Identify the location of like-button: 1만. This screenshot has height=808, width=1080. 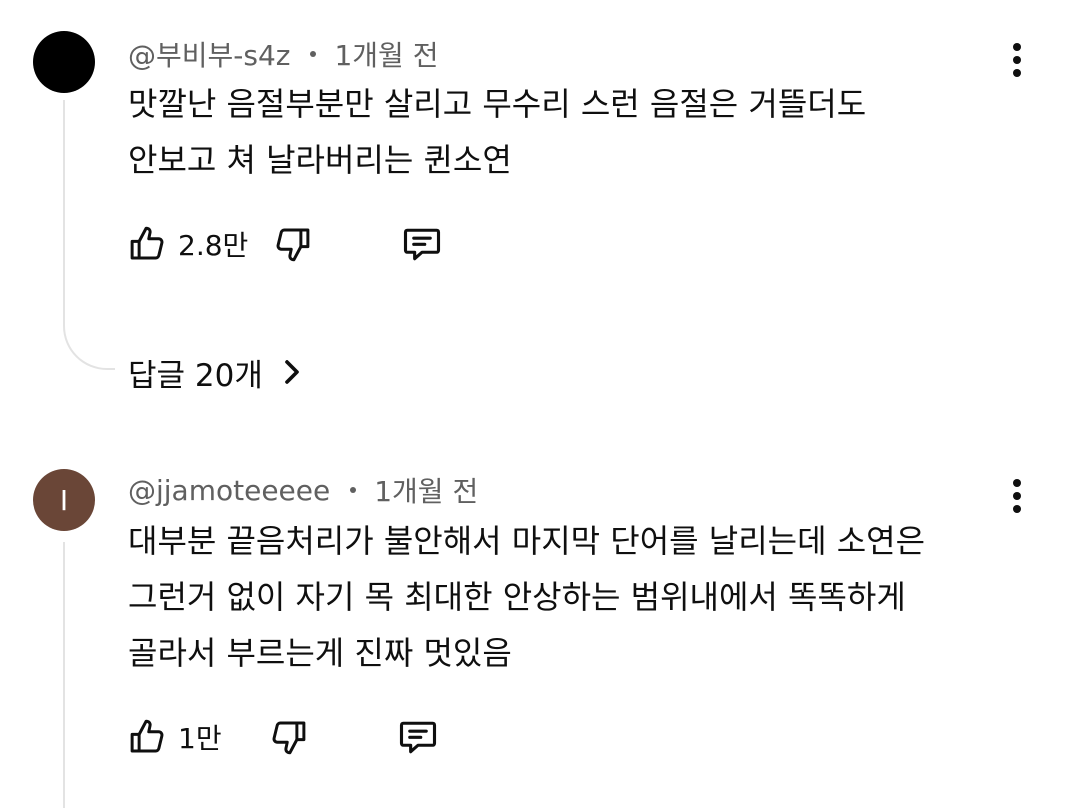
(174, 737).